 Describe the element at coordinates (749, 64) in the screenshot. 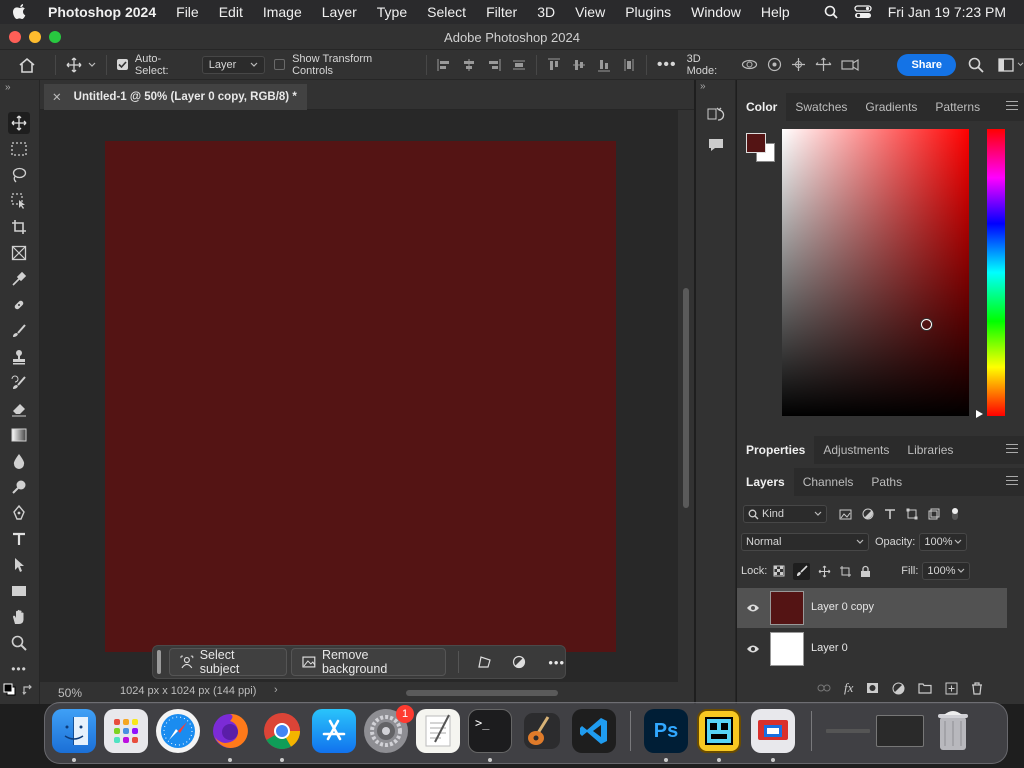

I see `3d-orbit-icon` at that location.